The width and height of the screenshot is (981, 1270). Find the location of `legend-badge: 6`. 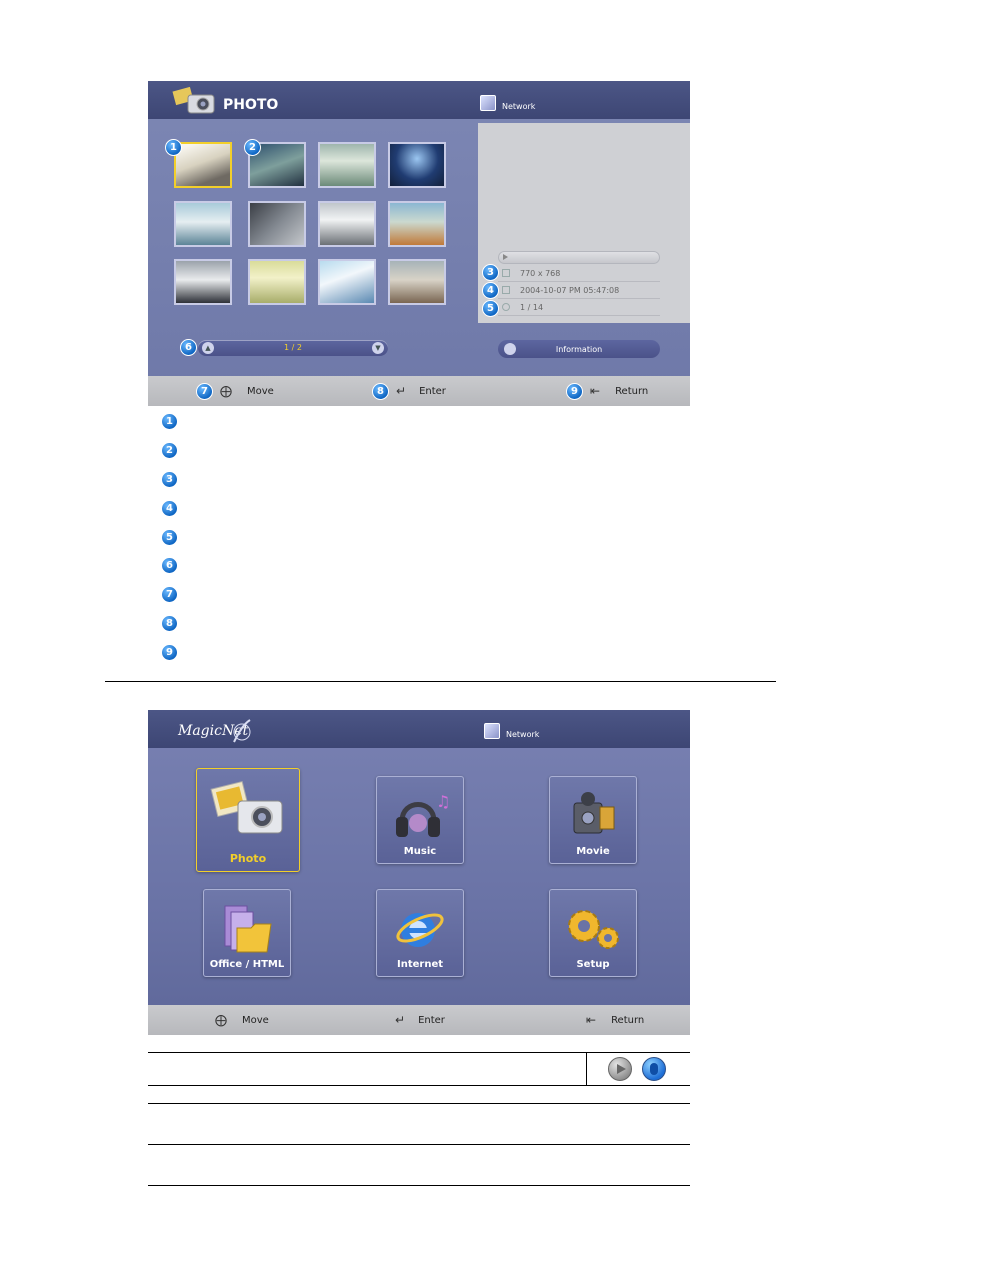

legend-badge: 6 is located at coordinates (169, 565).